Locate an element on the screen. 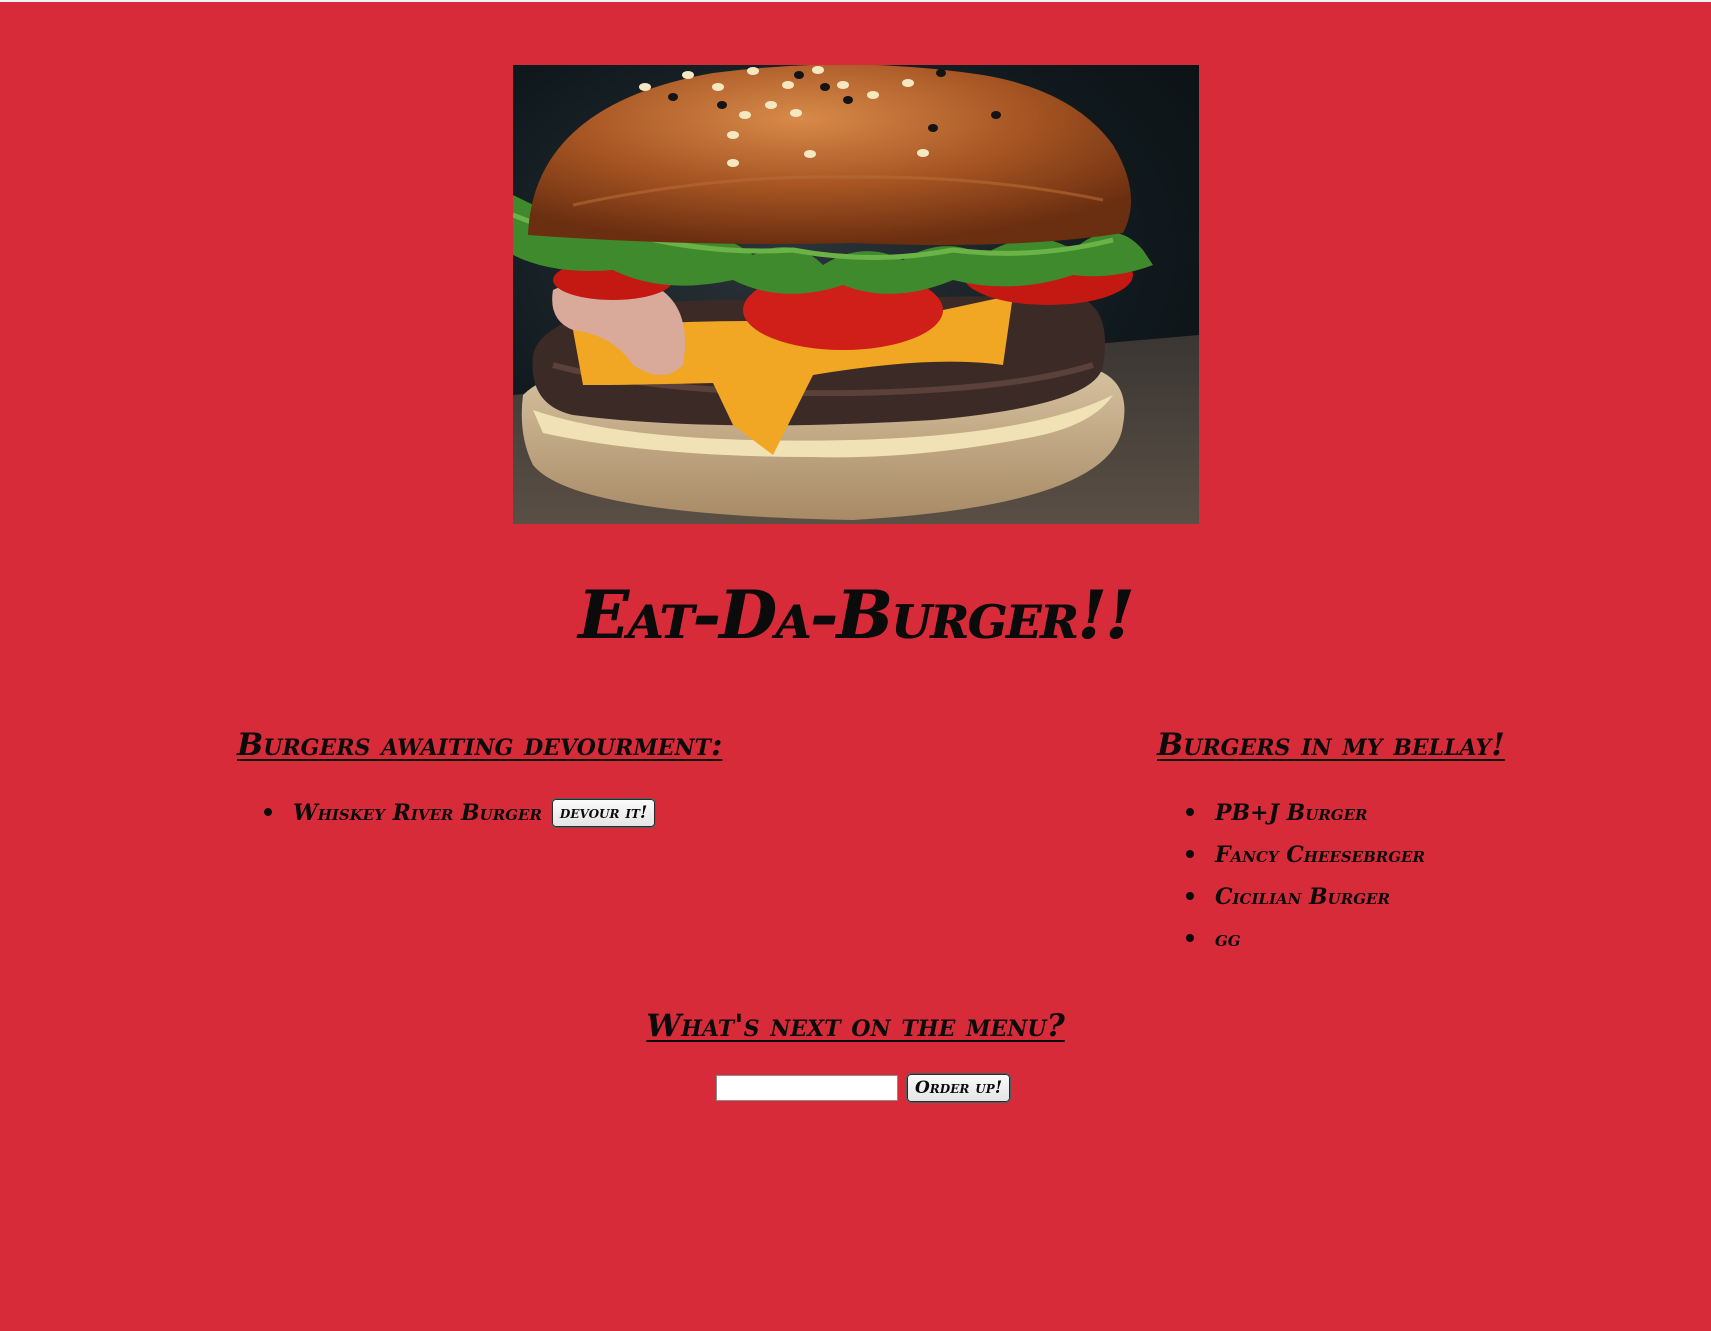 The width and height of the screenshot is (1711, 1331). list-item: PB+J Burger is located at coordinates (1305, 813).